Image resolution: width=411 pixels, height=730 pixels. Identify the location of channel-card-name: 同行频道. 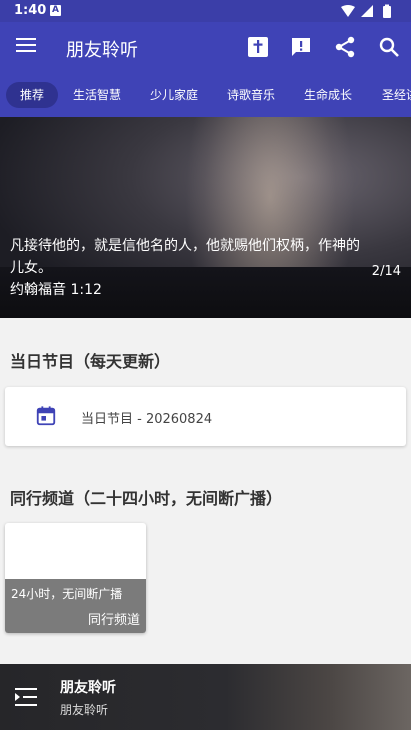
(113, 620).